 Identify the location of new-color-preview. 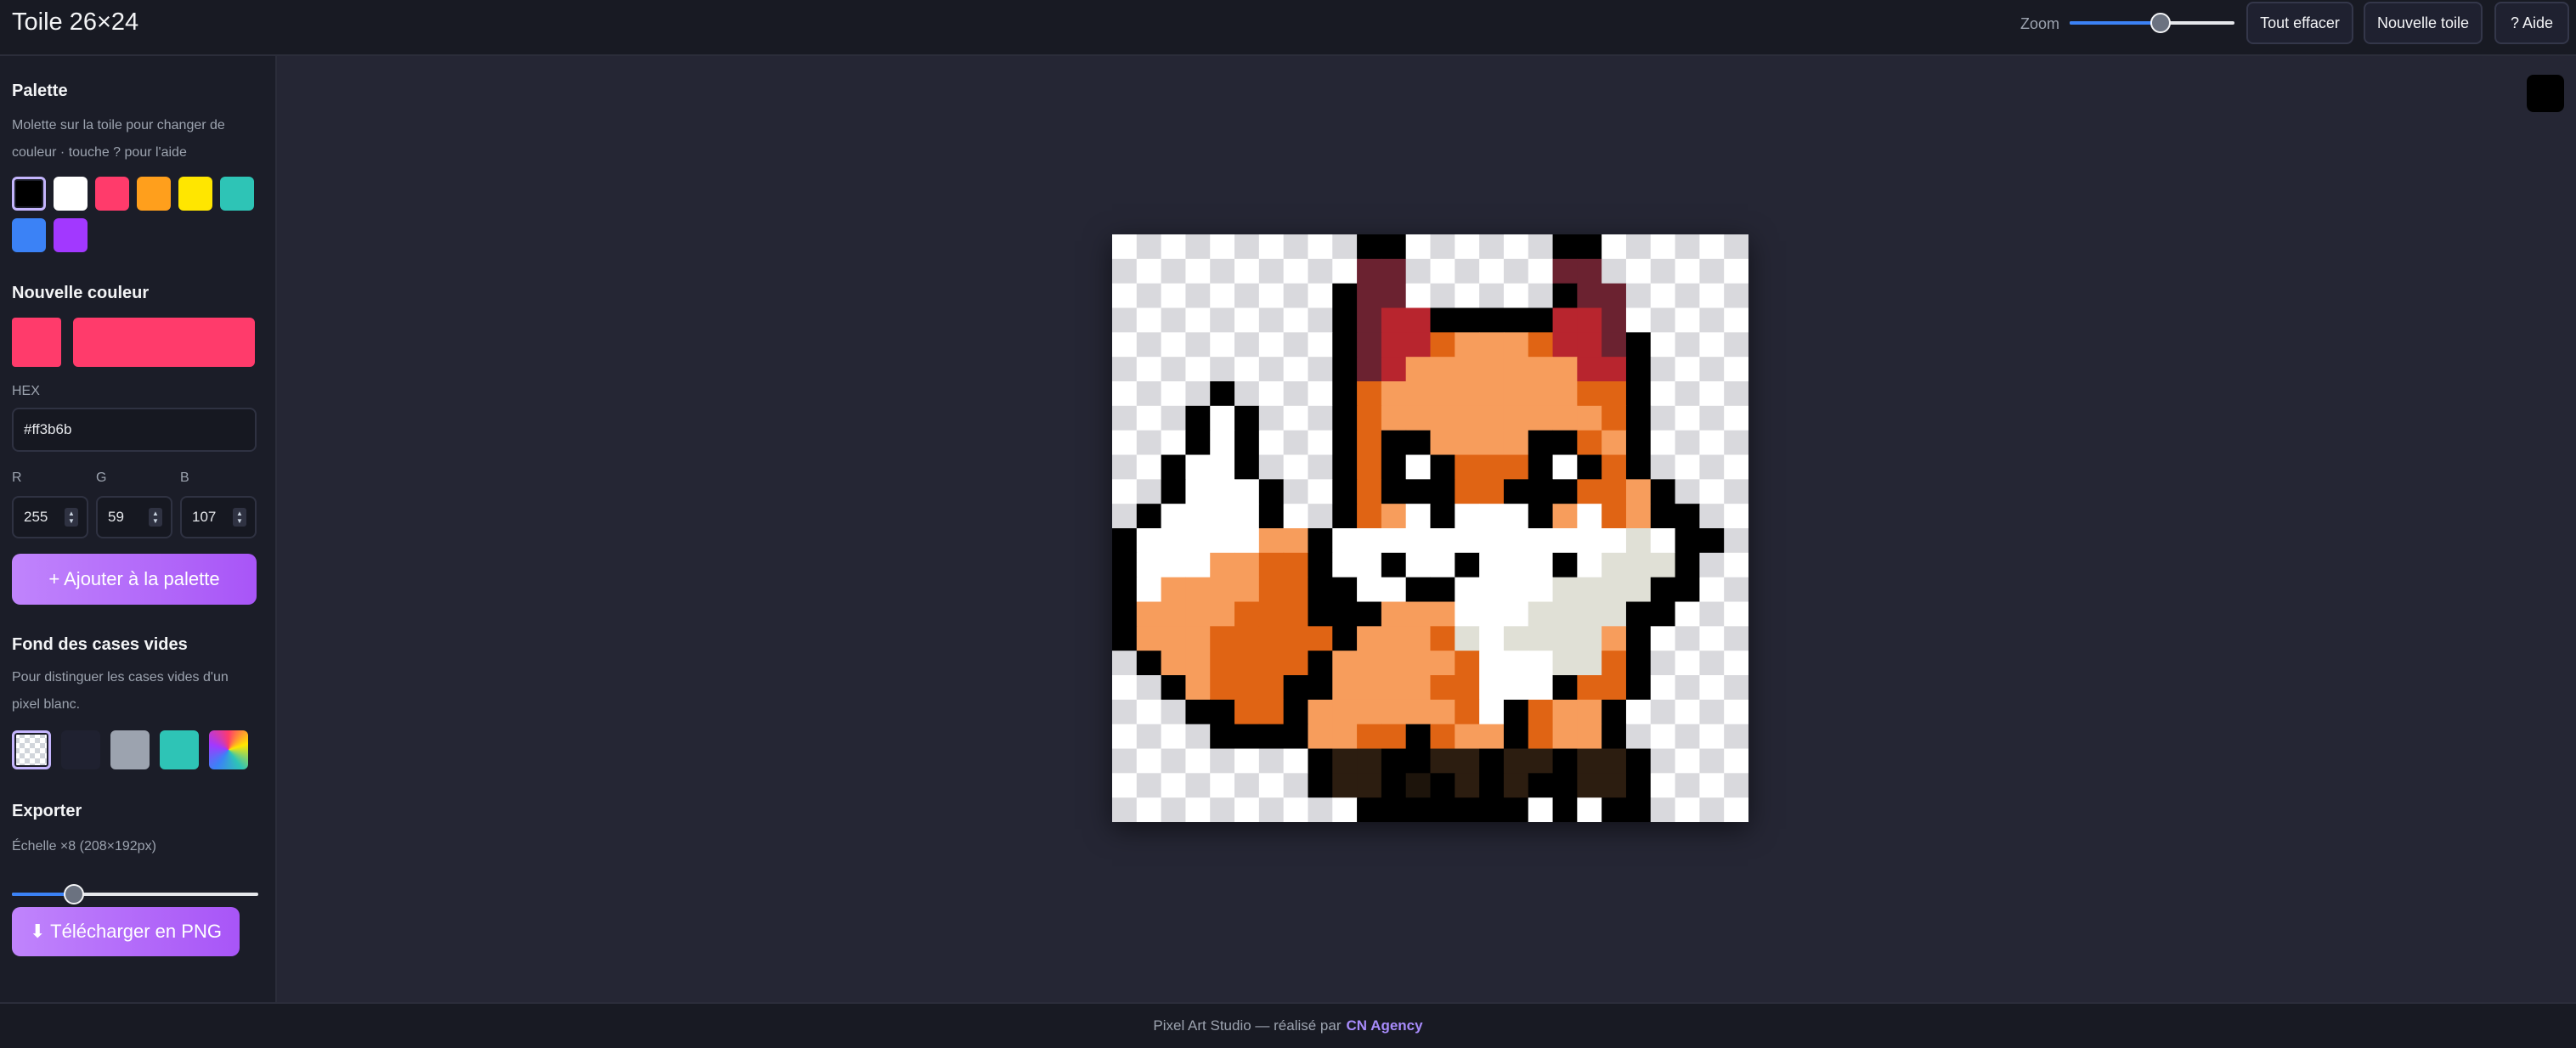
(36, 342).